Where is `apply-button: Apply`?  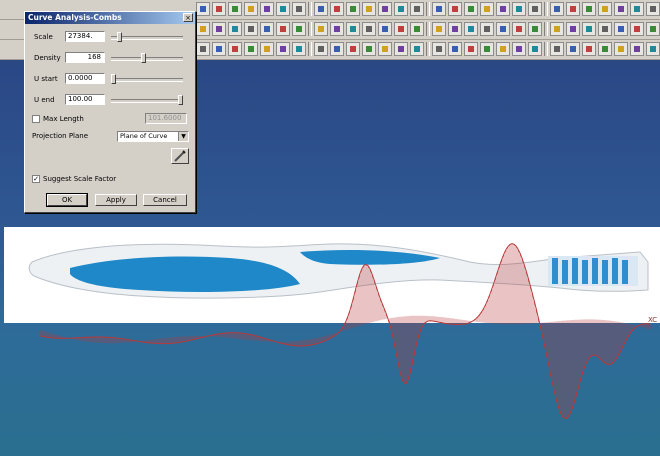 apply-button: Apply is located at coordinates (116, 200).